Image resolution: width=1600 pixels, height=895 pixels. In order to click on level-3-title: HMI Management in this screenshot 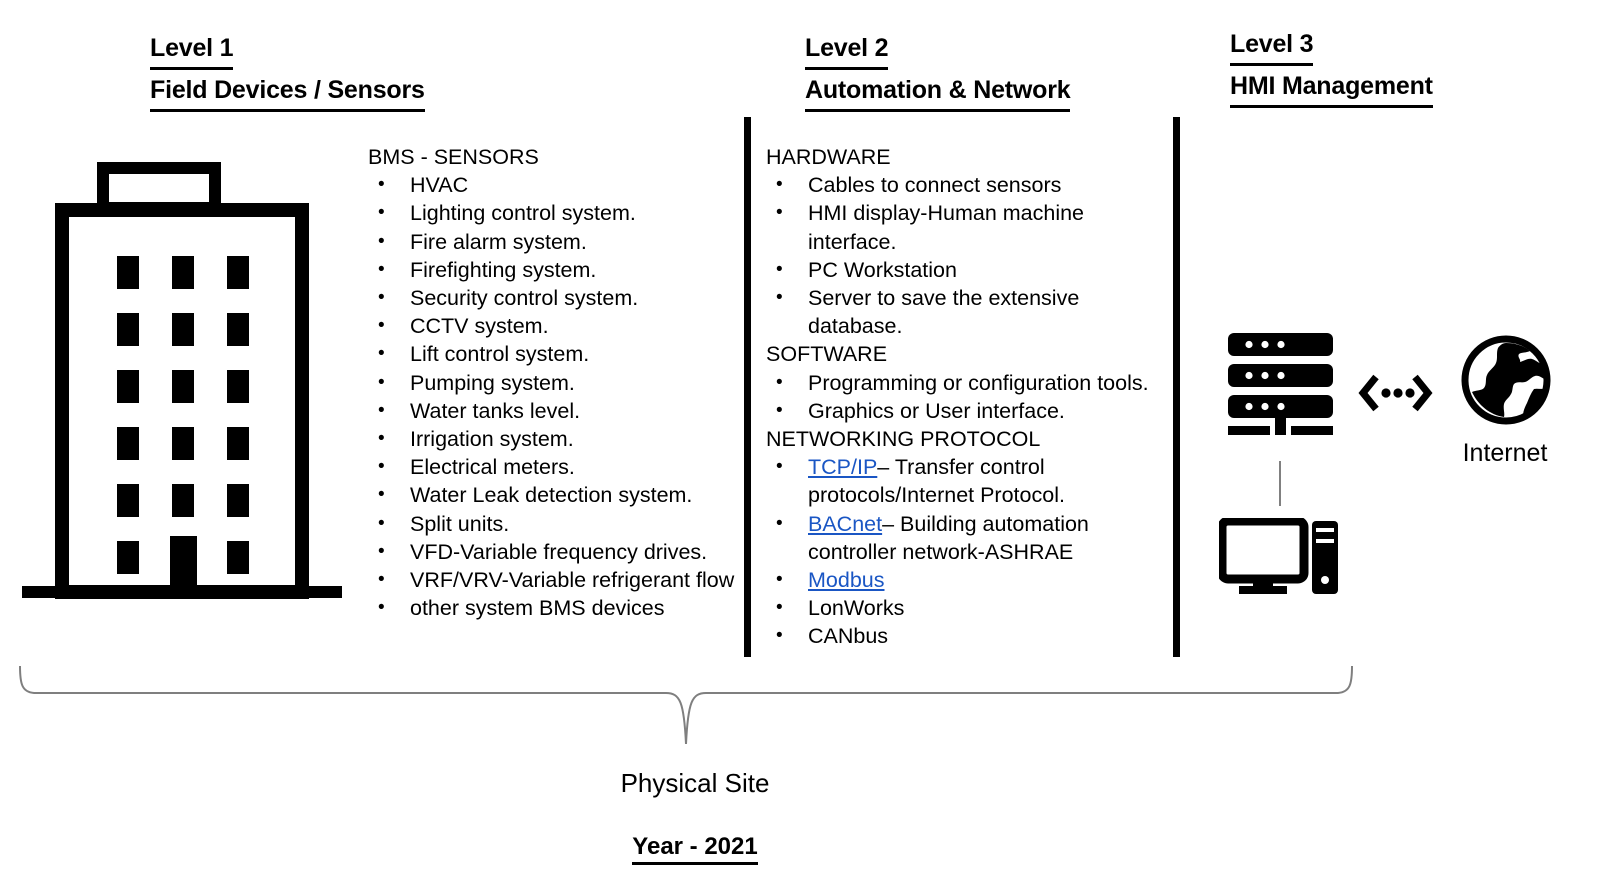, I will do `click(1331, 88)`.